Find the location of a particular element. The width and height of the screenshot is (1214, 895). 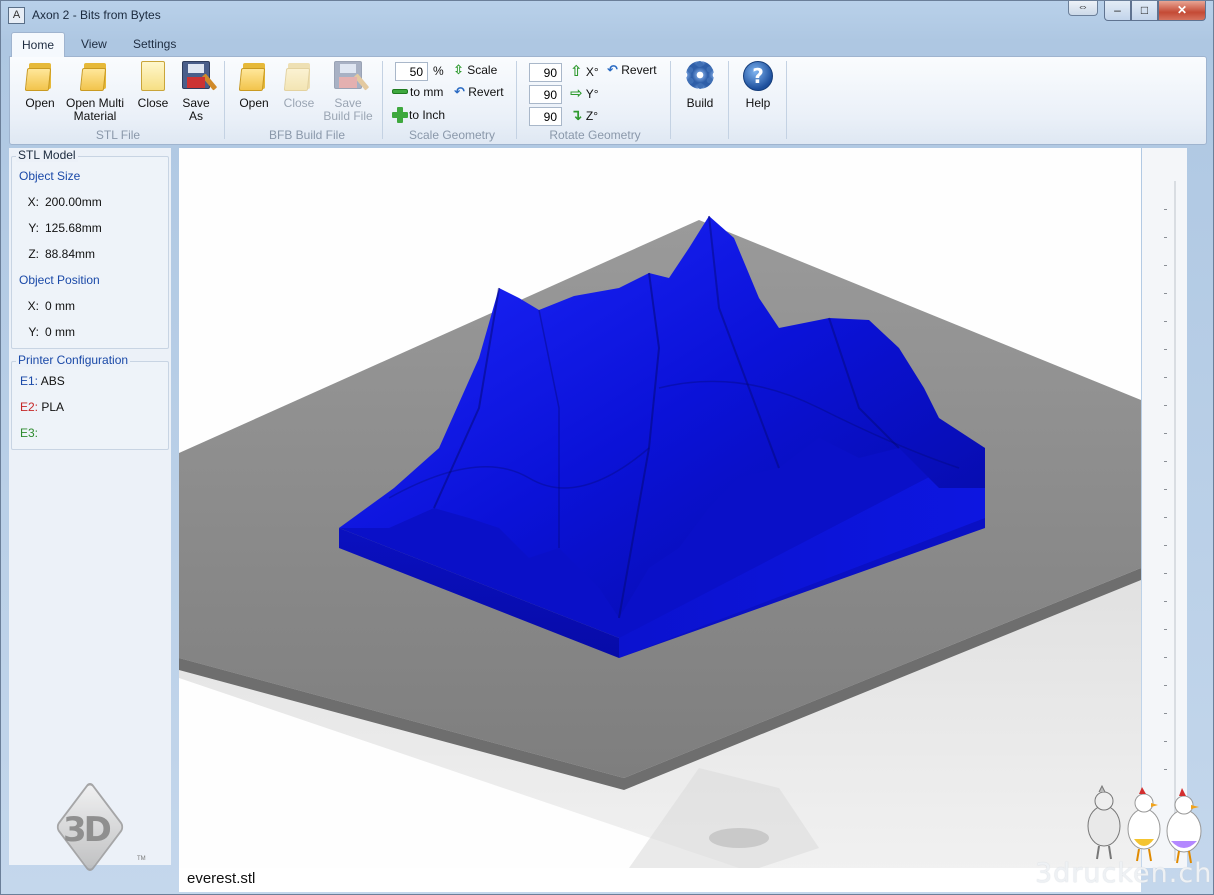

rotate-z-input is located at coordinates (545, 116).